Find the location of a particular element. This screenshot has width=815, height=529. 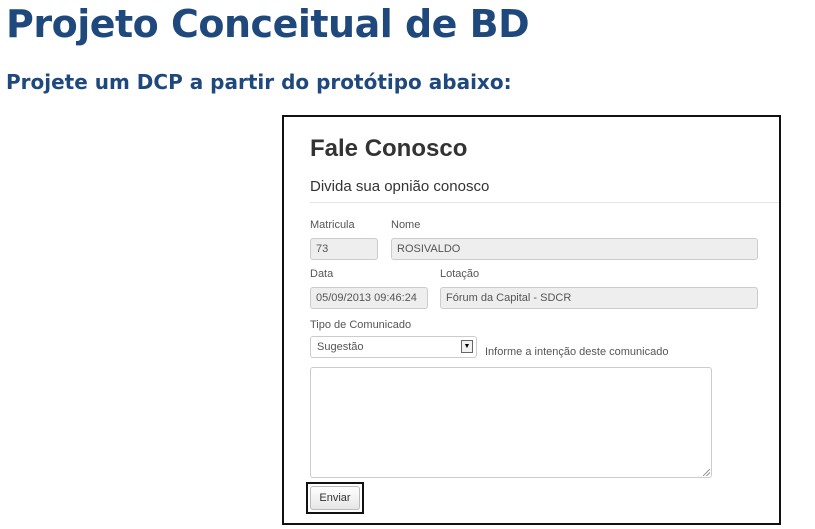

message-wrapper is located at coordinates (511, 422).